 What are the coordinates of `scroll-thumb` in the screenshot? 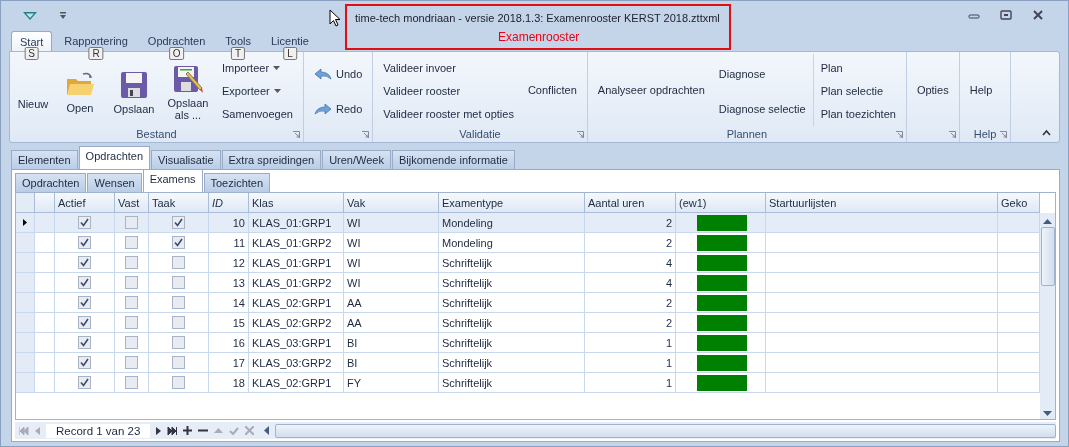 It's located at (1047, 256).